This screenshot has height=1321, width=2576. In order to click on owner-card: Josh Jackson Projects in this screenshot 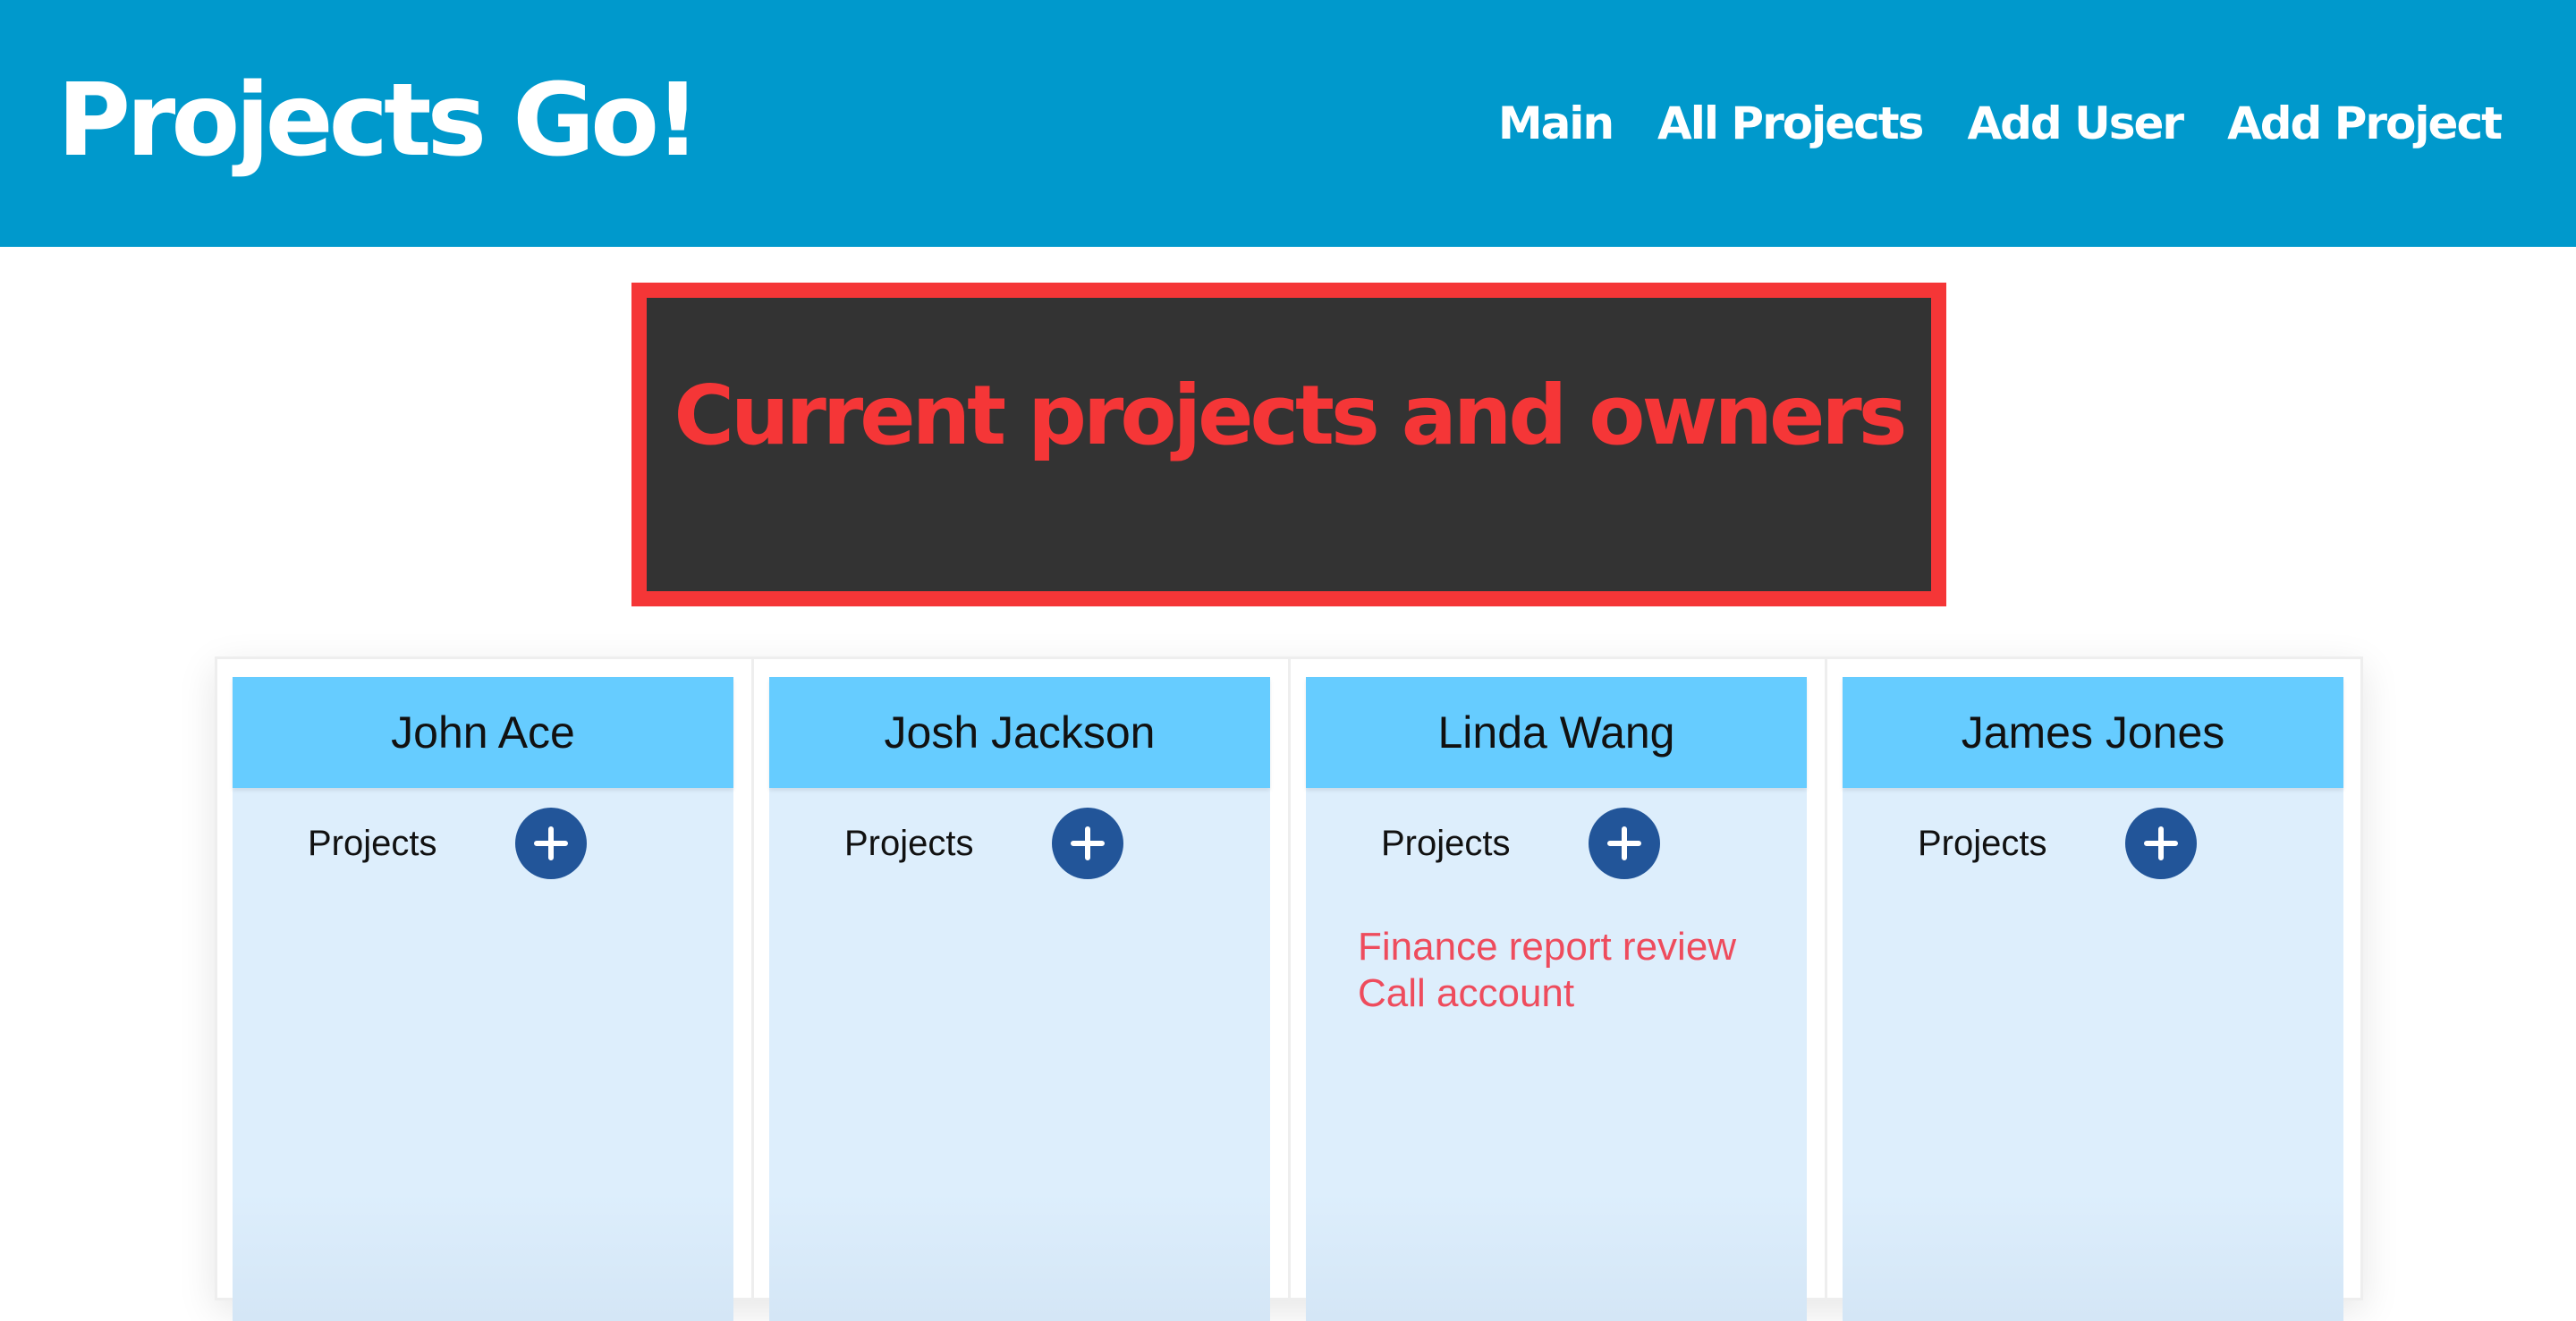, I will do `click(1019, 999)`.